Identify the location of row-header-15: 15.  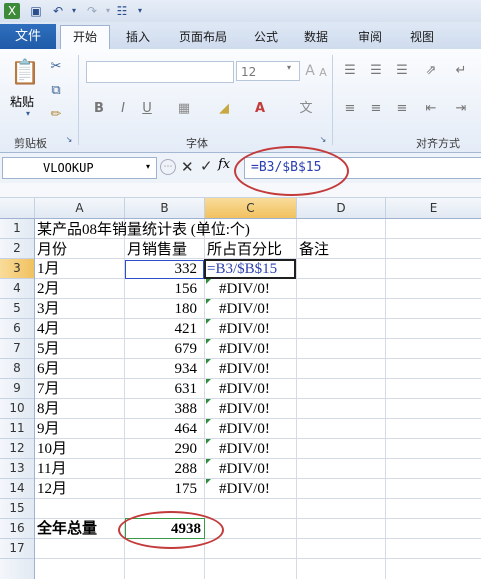
(17, 509).